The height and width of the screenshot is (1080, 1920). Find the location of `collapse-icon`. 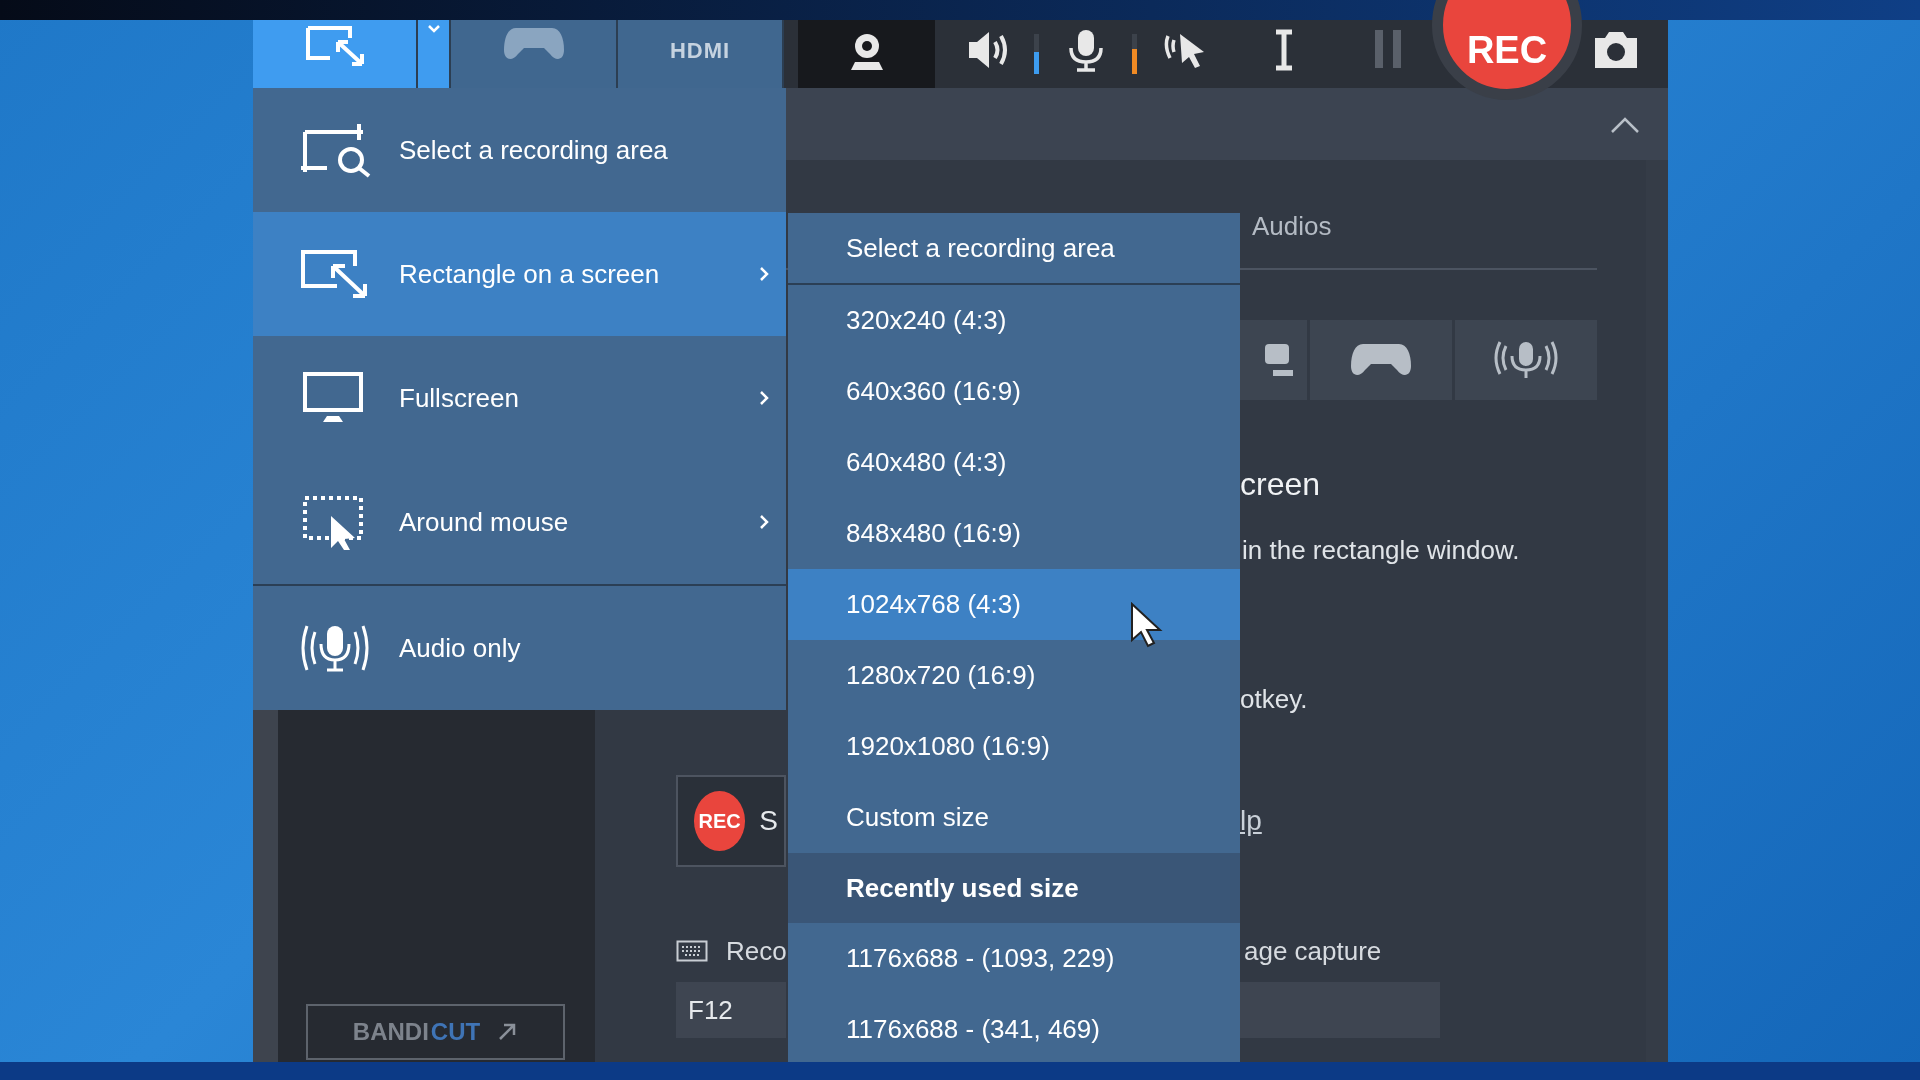

collapse-icon is located at coordinates (1625, 125).